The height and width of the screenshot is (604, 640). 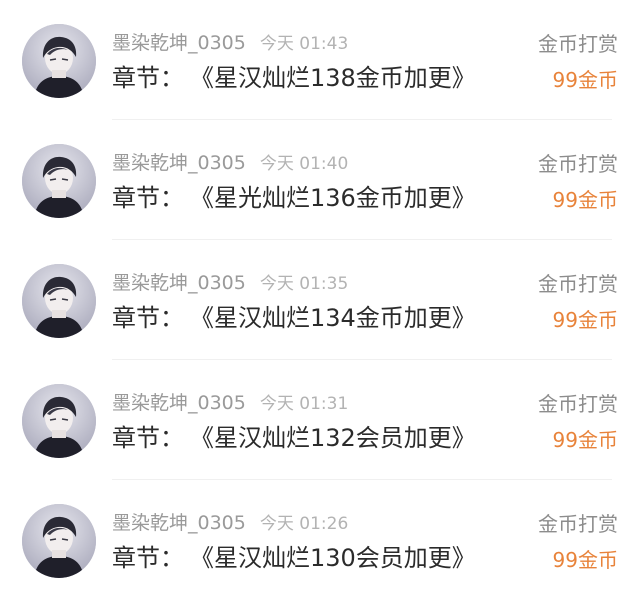 I want to click on chapter-title: 《星汉灿烂130会员加更》, so click(x=339, y=558).